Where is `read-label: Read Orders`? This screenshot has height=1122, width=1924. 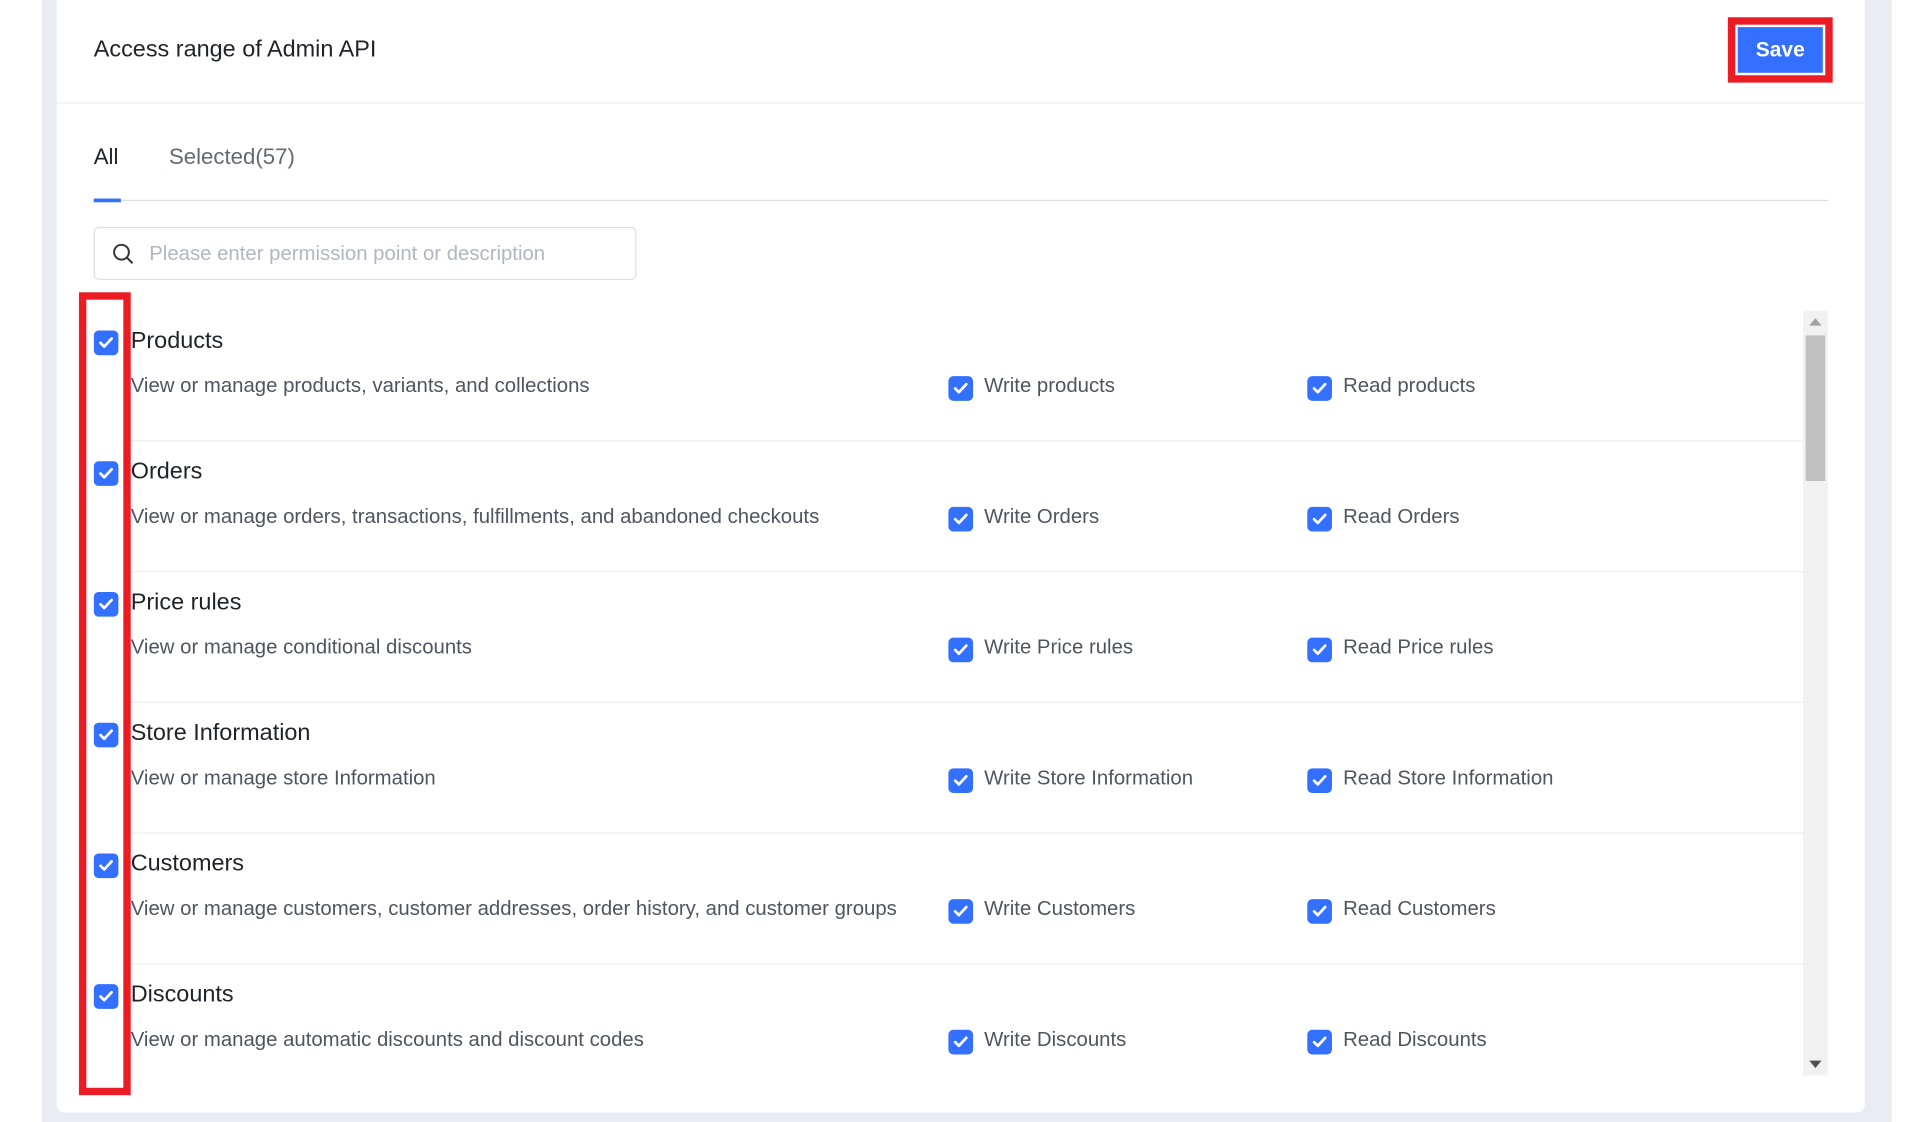 read-label: Read Orders is located at coordinates (1401, 517).